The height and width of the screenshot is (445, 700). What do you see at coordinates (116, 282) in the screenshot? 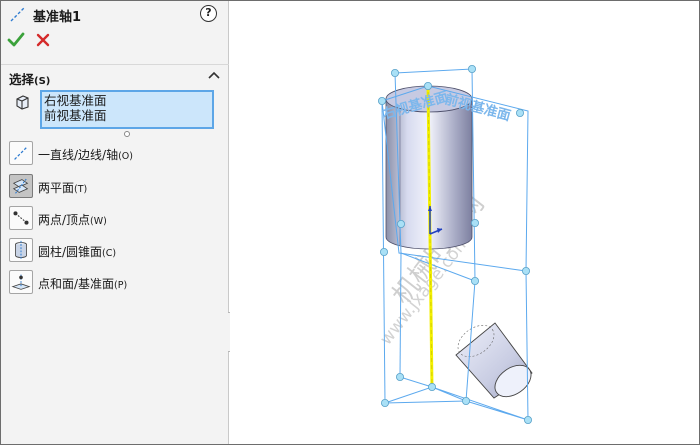
I see `option-point-plane: 点和面/基准面(P)` at bounding box center [116, 282].